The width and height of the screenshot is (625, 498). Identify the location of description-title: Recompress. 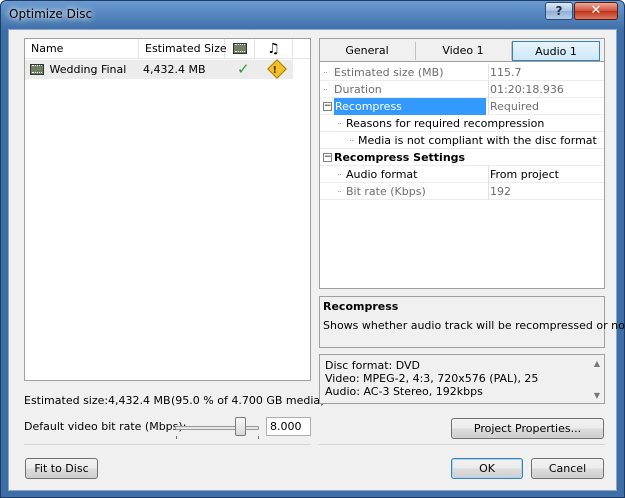
(361, 306).